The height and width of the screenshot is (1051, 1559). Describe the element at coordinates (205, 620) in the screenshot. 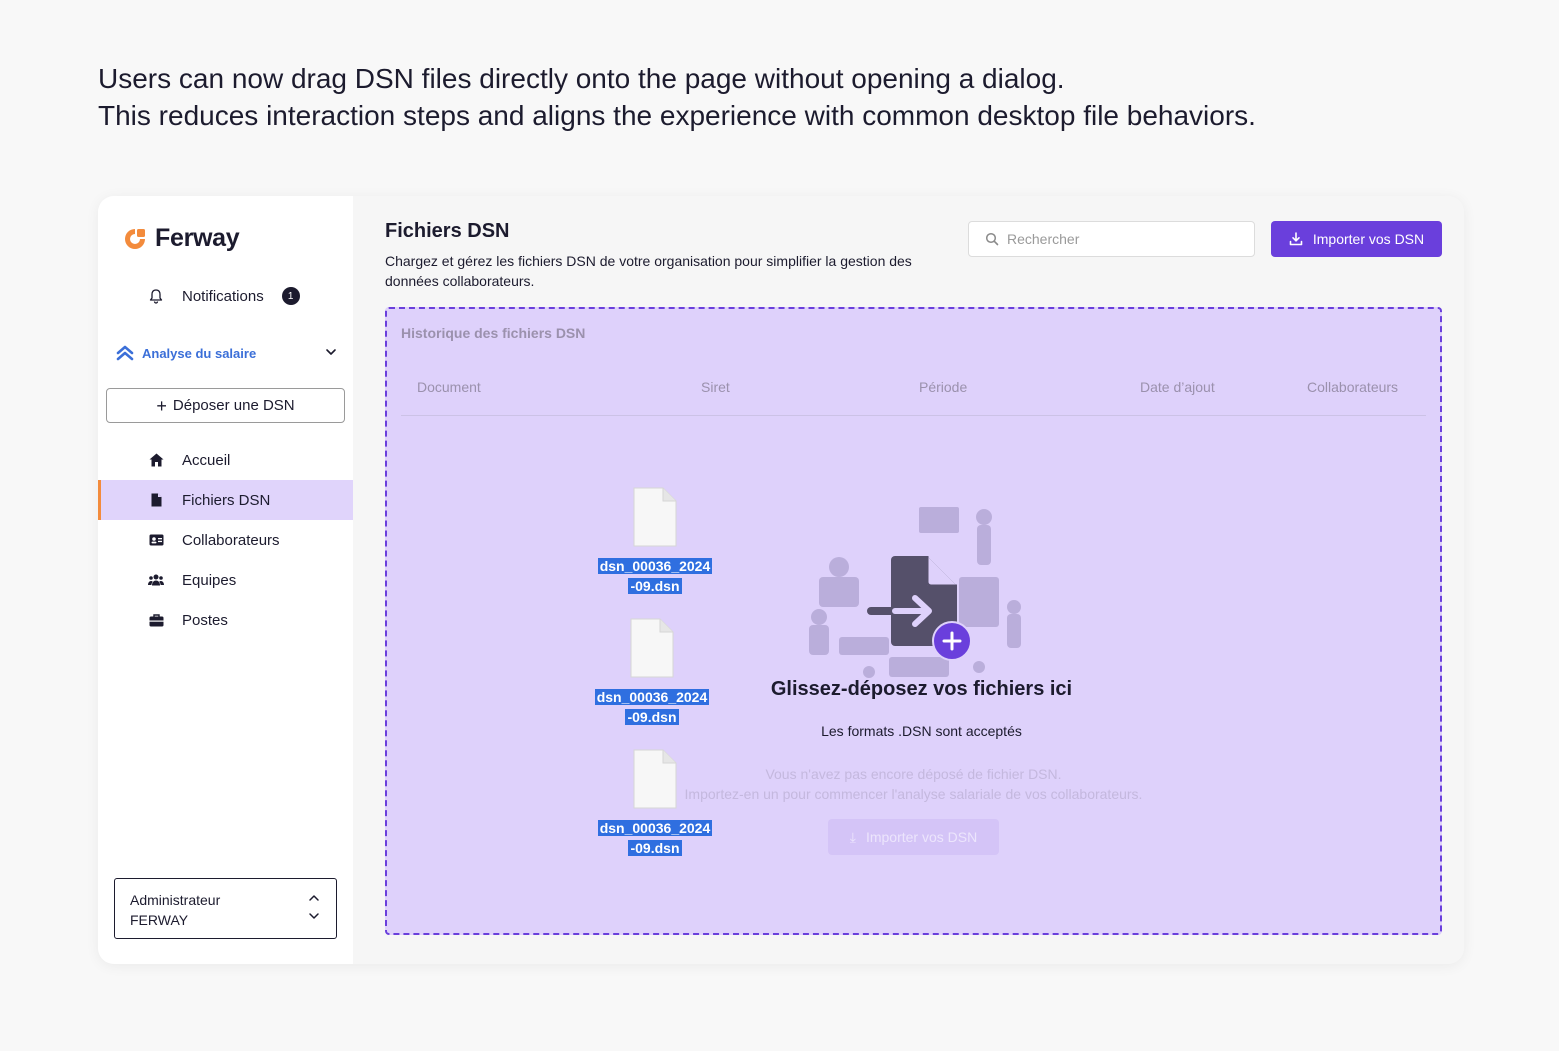

I see `sidebar-item-label: Postes` at that location.